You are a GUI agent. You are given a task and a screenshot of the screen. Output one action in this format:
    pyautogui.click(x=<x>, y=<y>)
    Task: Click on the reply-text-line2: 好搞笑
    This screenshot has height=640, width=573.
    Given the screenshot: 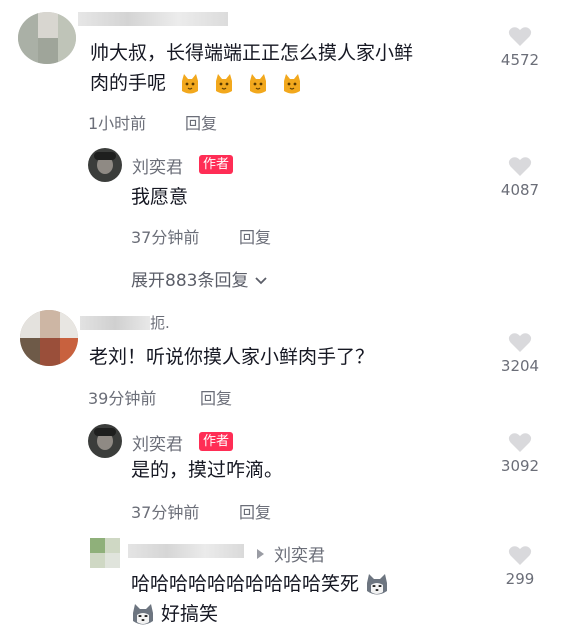 What is the action you would take?
    pyautogui.click(x=190, y=614)
    